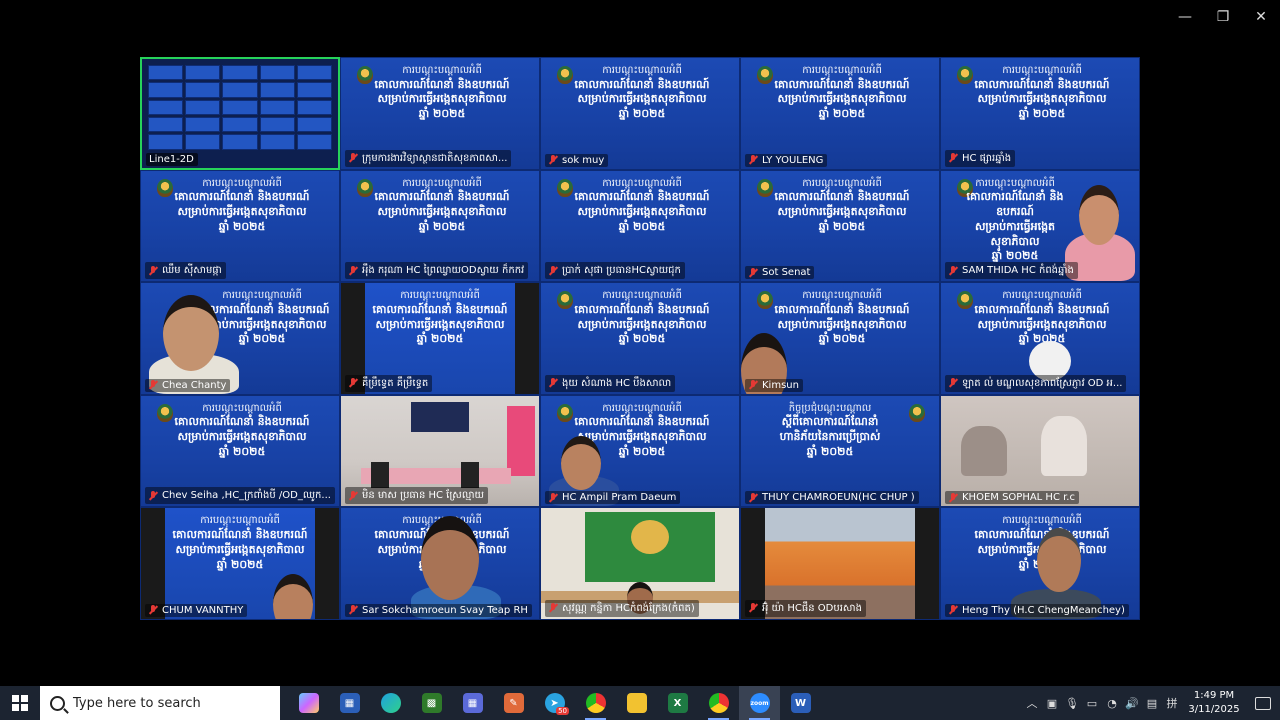 This screenshot has width=1280, height=720. I want to click on game-icon: ▩, so click(431, 703).